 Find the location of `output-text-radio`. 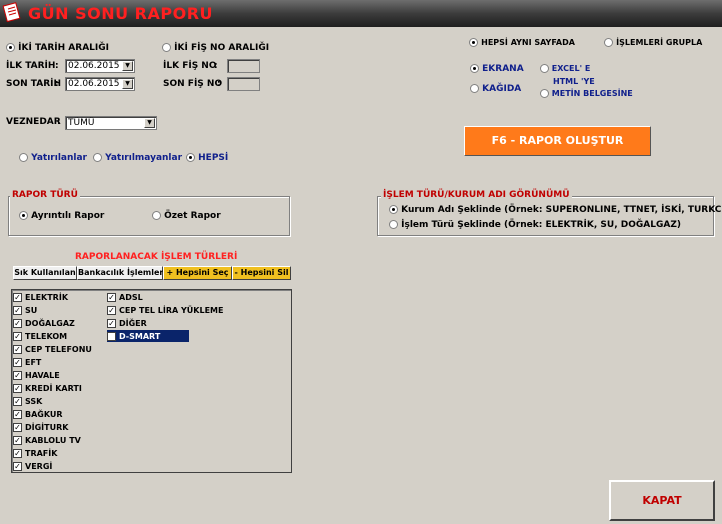

output-text-radio is located at coordinates (544, 93).